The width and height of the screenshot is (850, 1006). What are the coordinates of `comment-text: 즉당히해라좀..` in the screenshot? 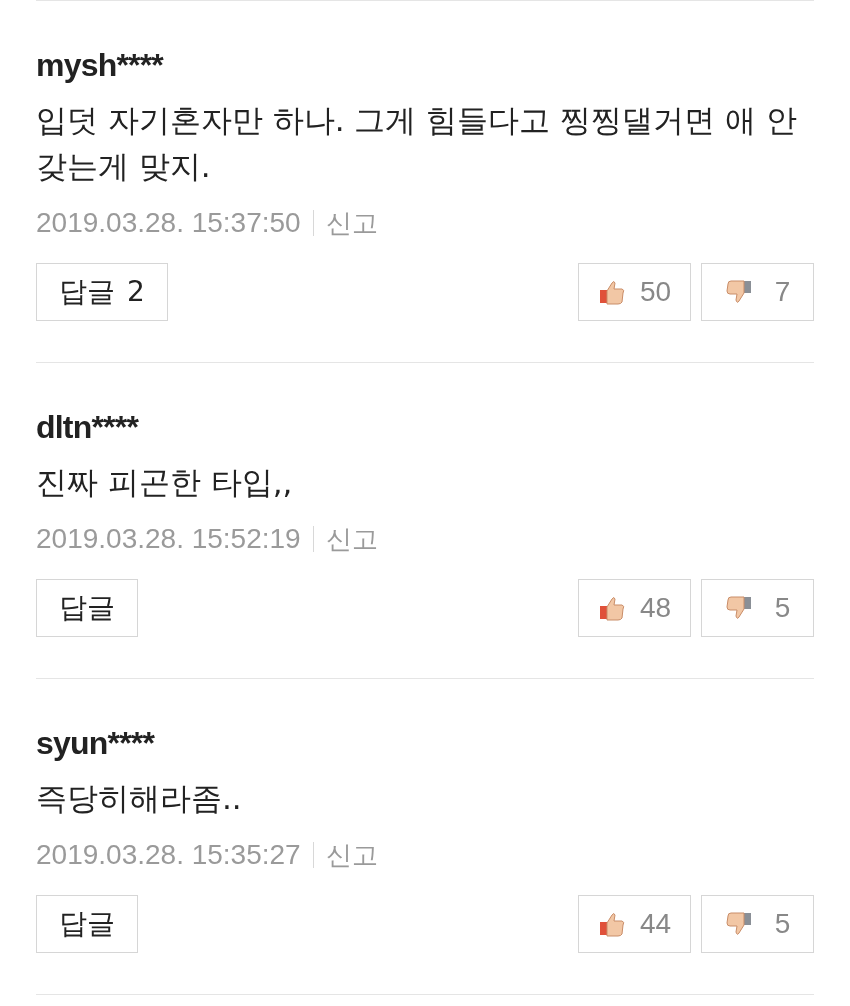 It's located at (139, 798).